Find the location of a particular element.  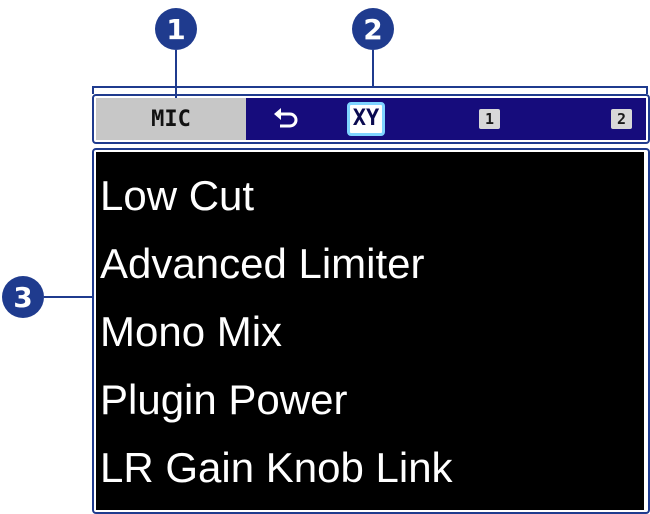

callout-1: 1 is located at coordinates (176, 29).